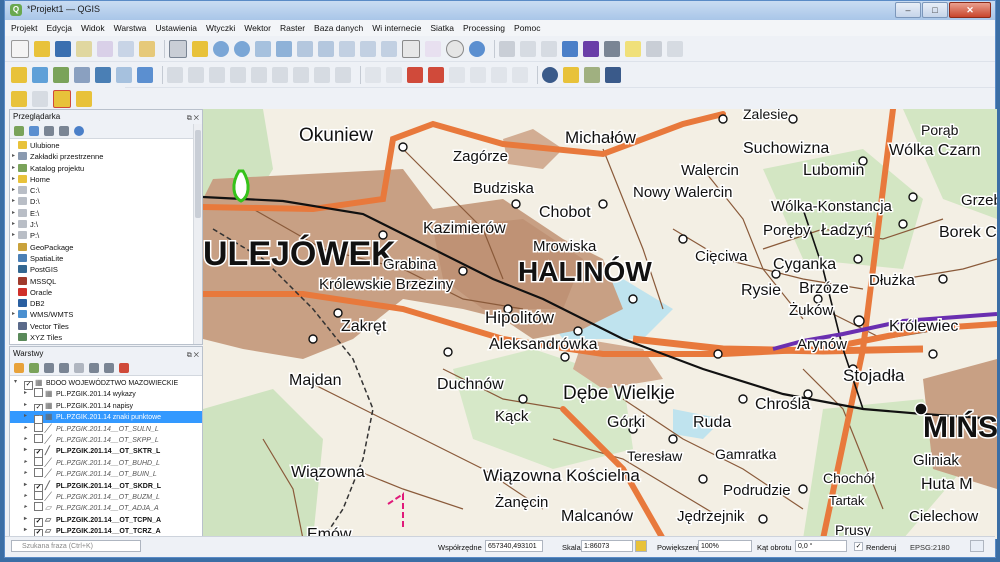  Describe the element at coordinates (106, 462) in the screenshot. I see `layer-row: ▸ ╱ PL.PZGIK.201.14__OT_BUHD_L` at that location.